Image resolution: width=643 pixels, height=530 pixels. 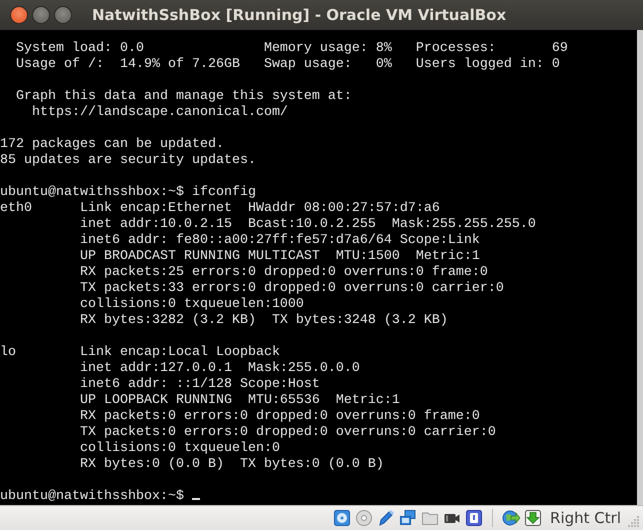 I want to click on minimize-button, so click(x=41, y=15).